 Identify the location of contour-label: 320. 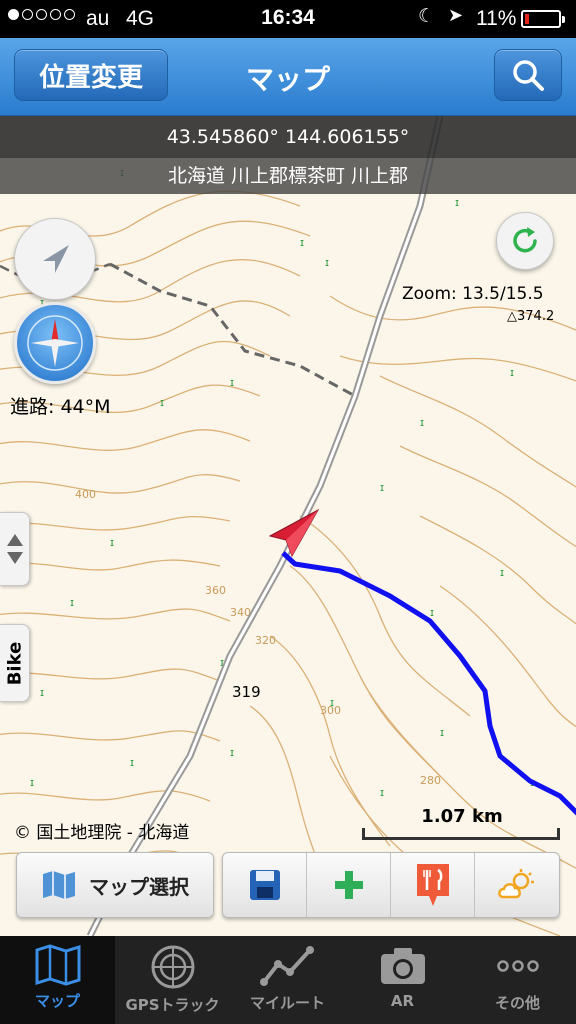
(265, 640).